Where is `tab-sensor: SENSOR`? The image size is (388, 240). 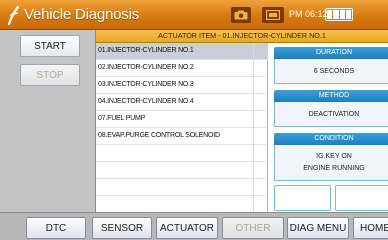 tab-sensor: SENSOR is located at coordinates (122, 228).